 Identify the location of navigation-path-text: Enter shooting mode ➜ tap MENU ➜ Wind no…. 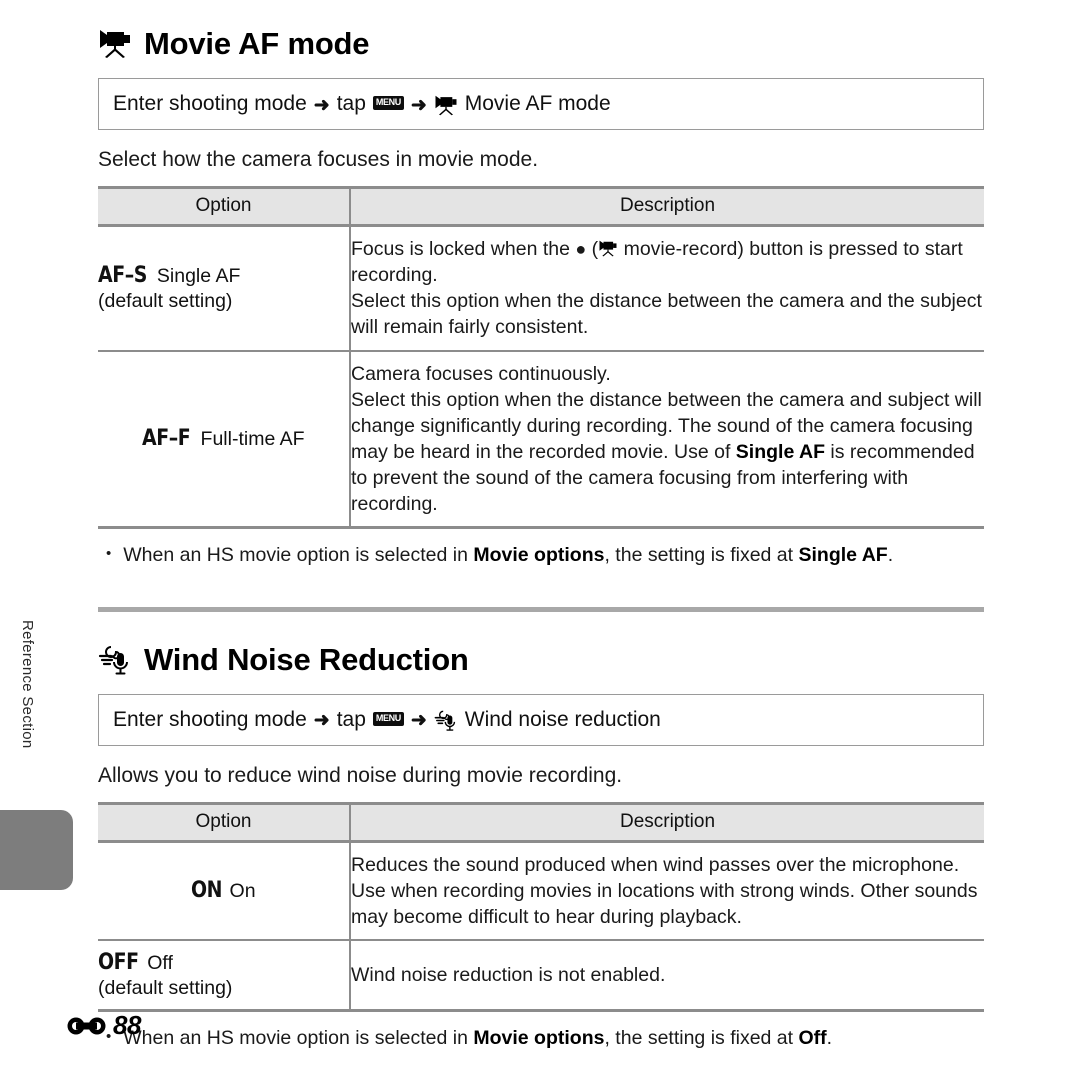
(387, 720).